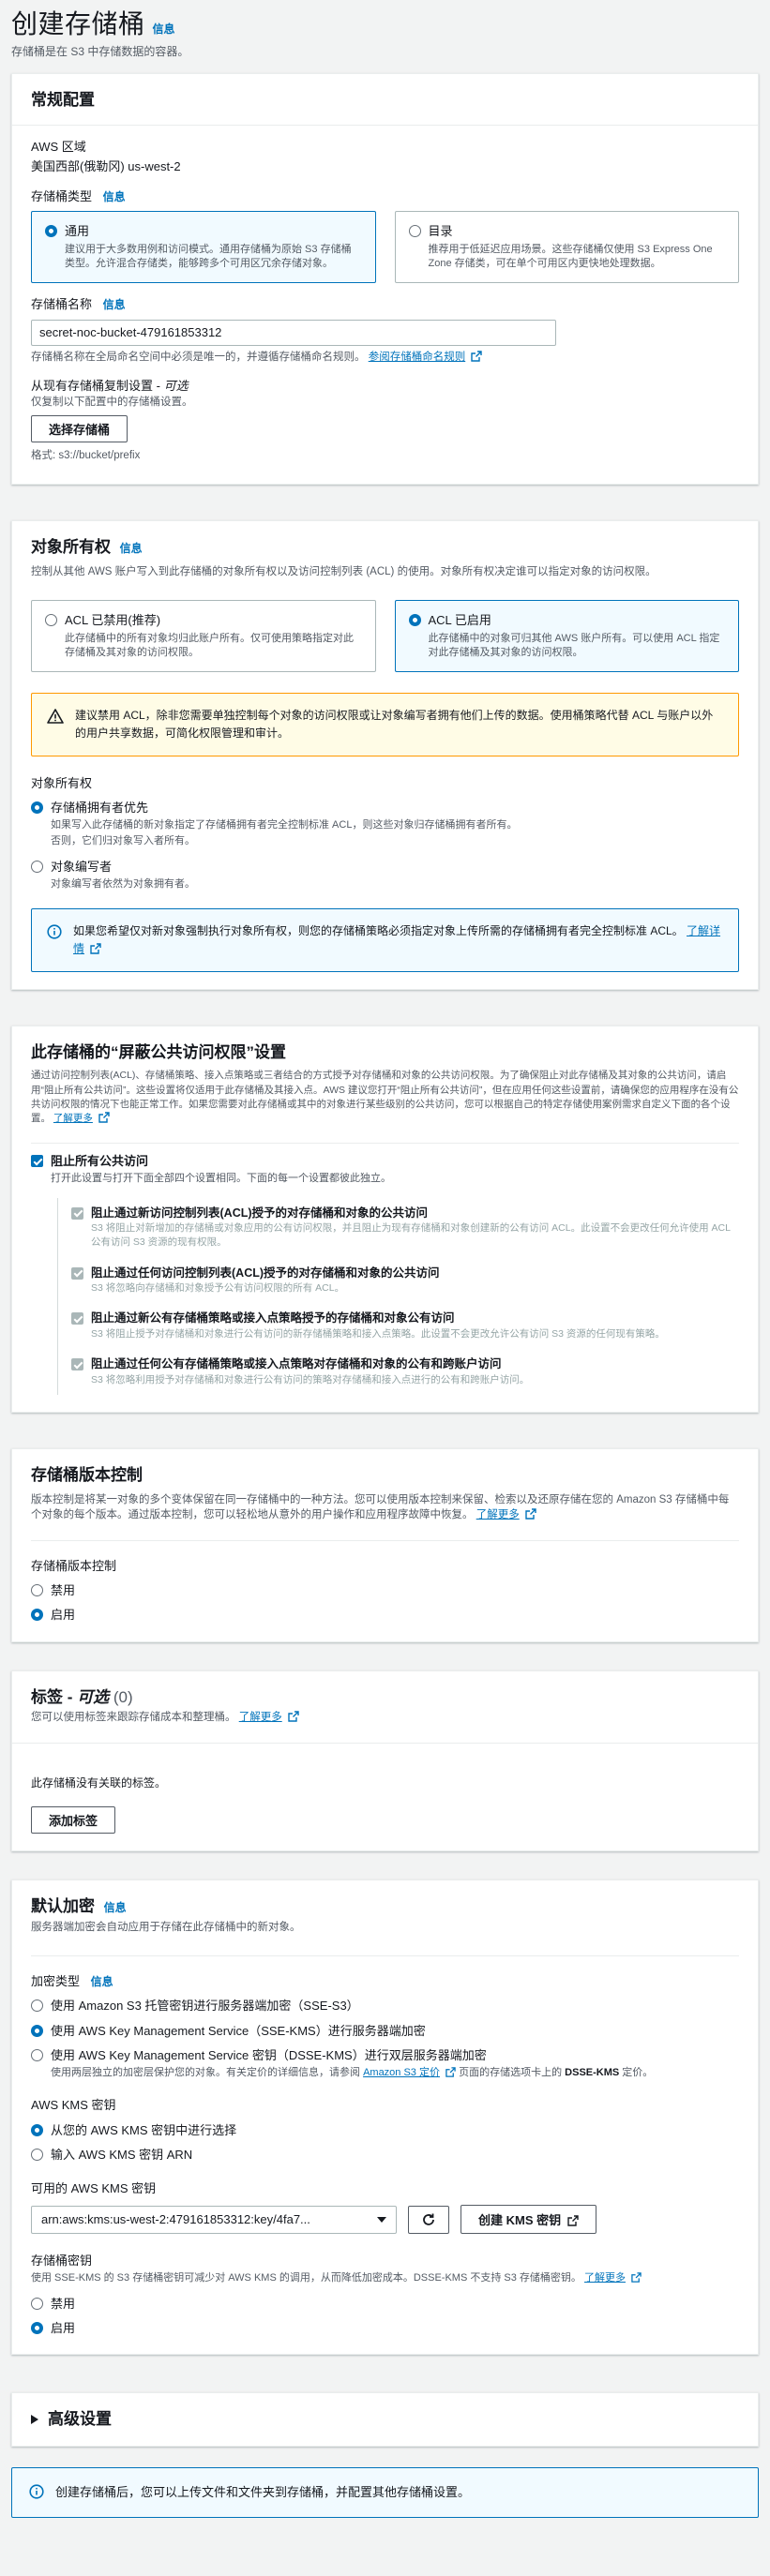 The height and width of the screenshot is (2576, 770). What do you see at coordinates (605, 2278) in the screenshot?
I see `bucket-key-learn-more: 了解更多` at bounding box center [605, 2278].